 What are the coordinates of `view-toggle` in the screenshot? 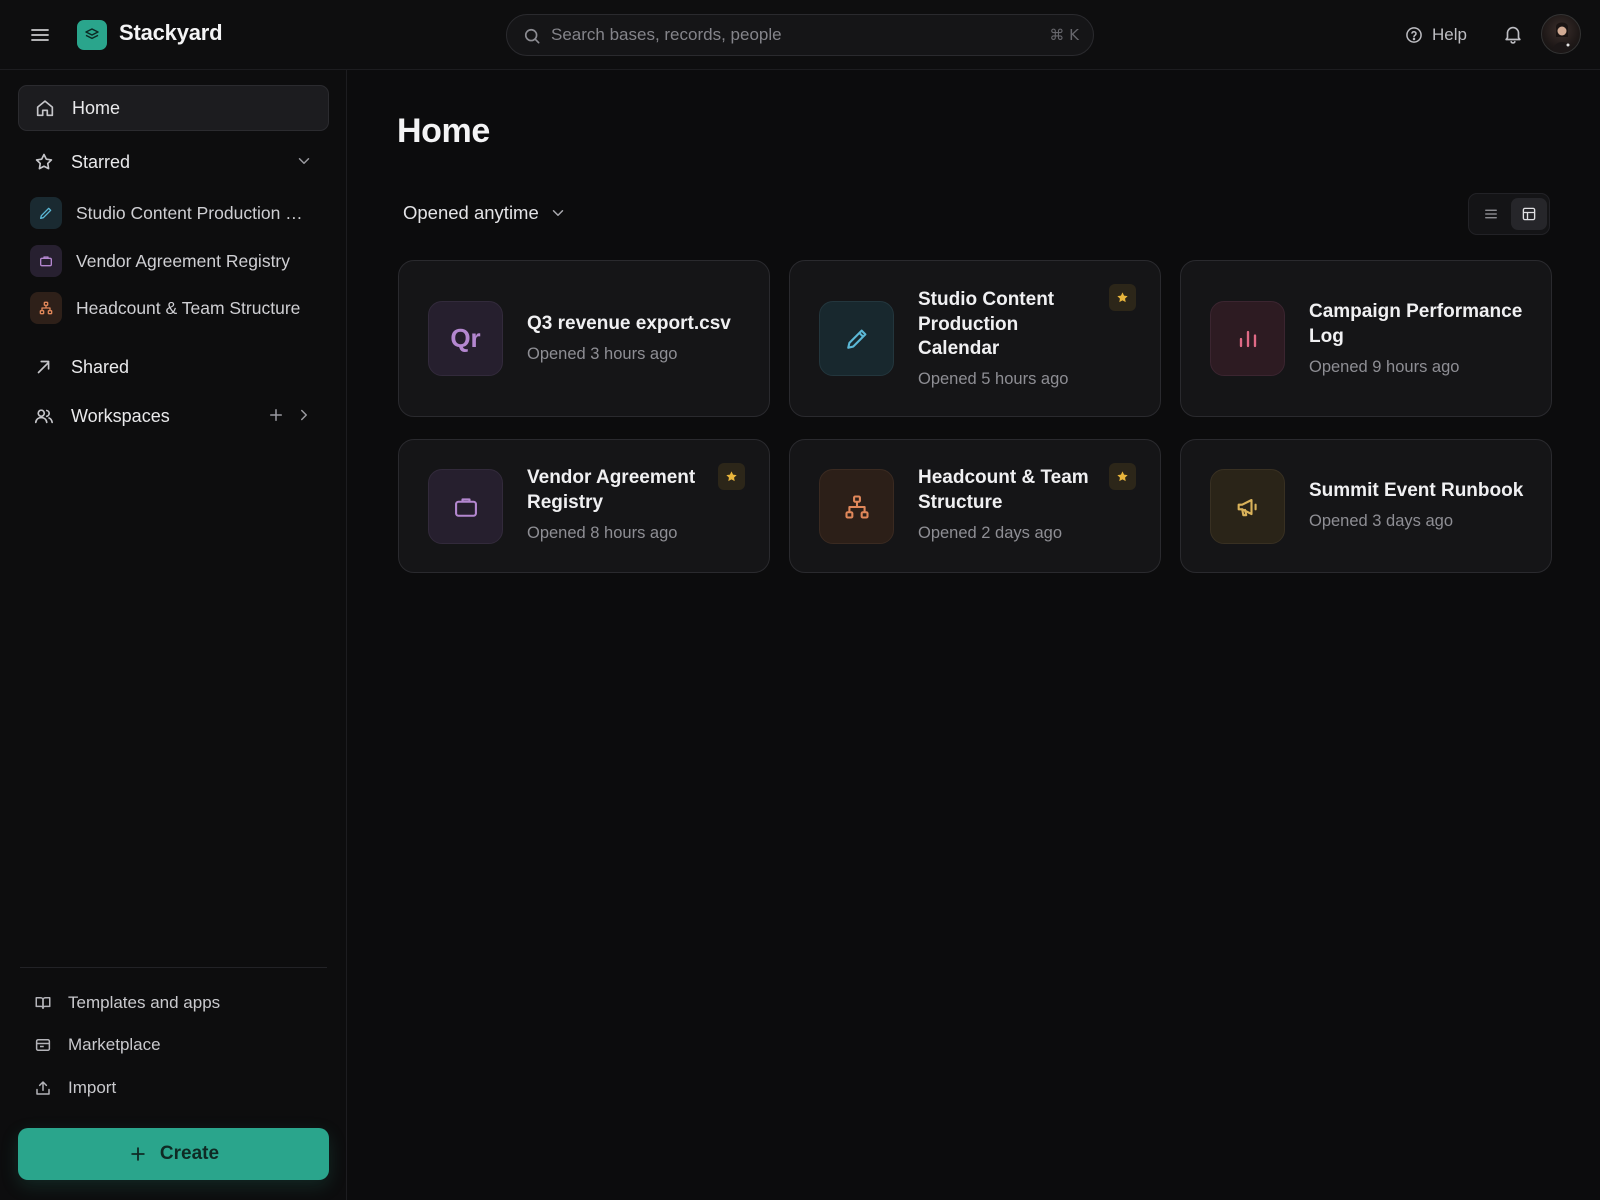 It's located at (1509, 214).